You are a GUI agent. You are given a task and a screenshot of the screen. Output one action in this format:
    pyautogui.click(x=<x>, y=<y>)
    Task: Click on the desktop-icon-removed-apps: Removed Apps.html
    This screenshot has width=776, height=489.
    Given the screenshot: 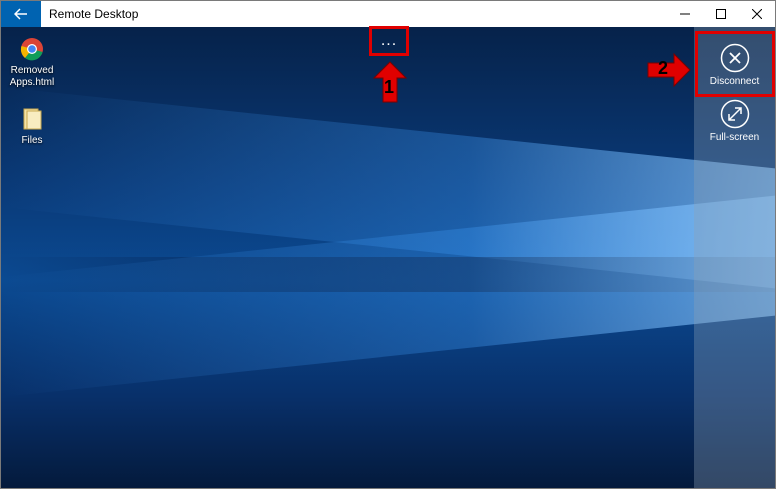 What is the action you would take?
    pyautogui.click(x=32, y=63)
    